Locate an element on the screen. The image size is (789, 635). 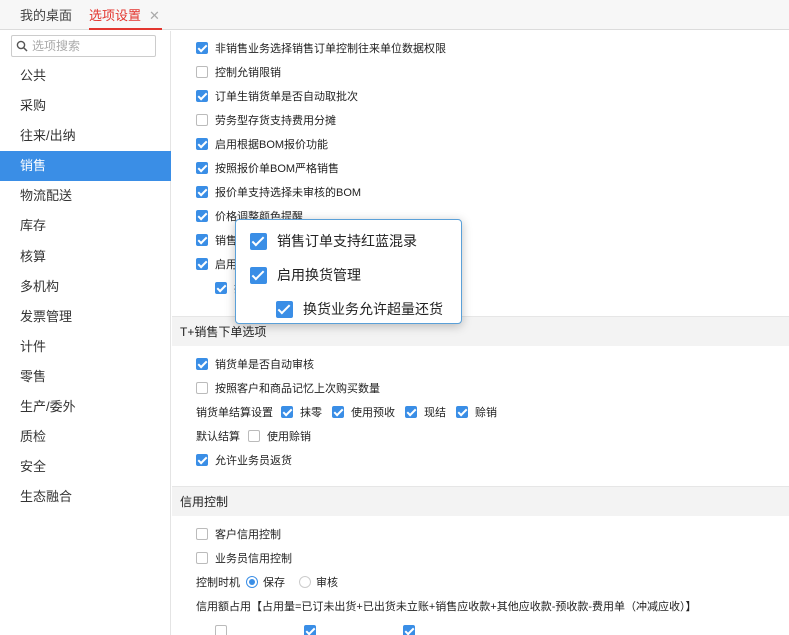
sidebar-item: 质检 is located at coordinates (85, 437).